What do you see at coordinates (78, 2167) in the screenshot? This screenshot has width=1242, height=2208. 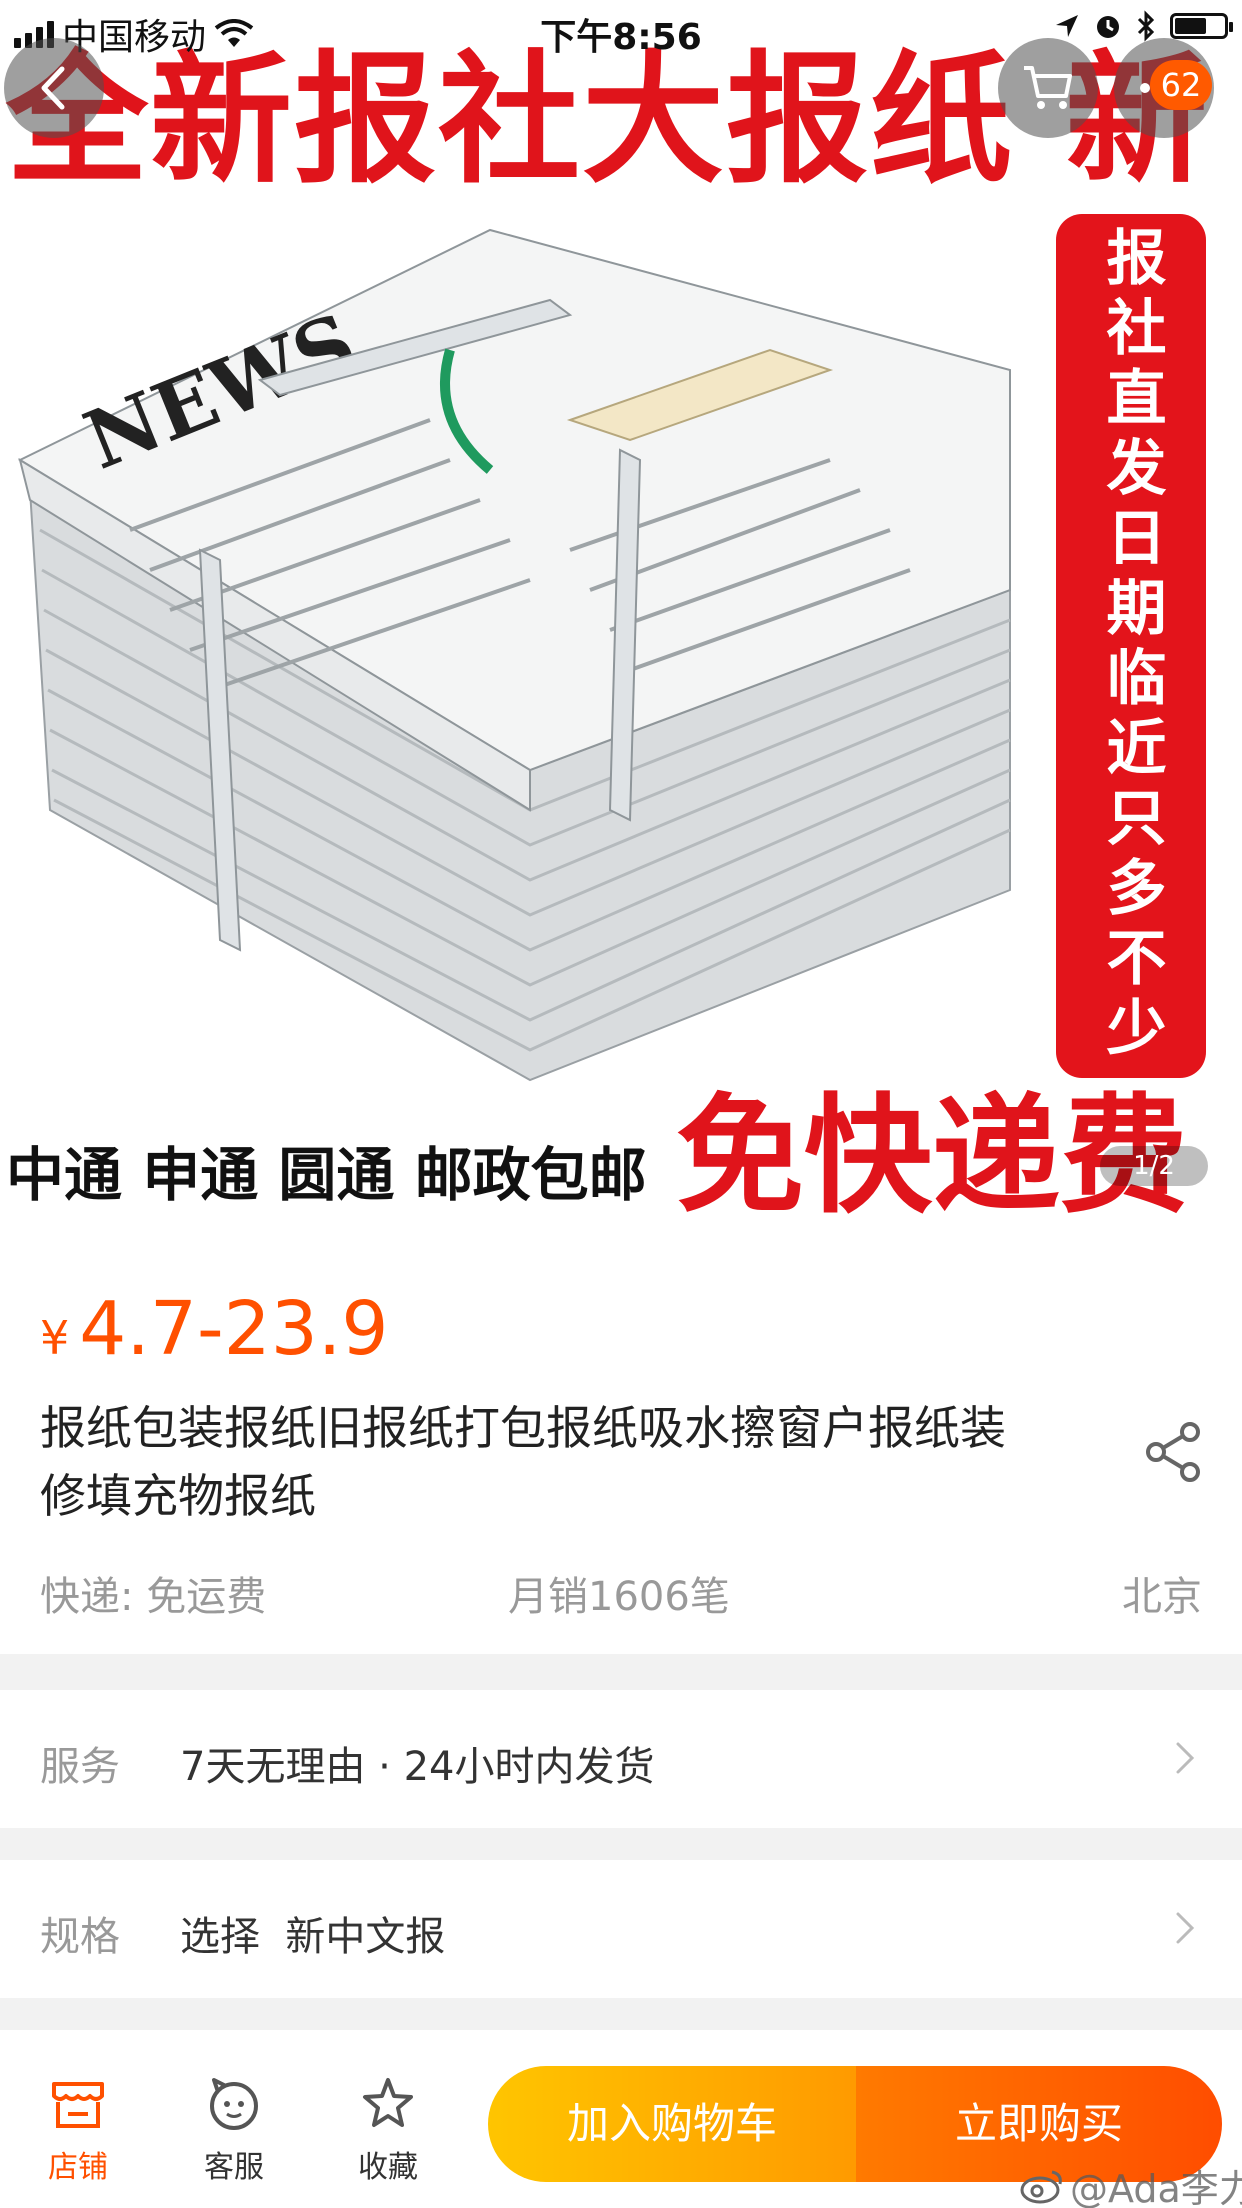 I see `store-label: 店铺` at bounding box center [78, 2167].